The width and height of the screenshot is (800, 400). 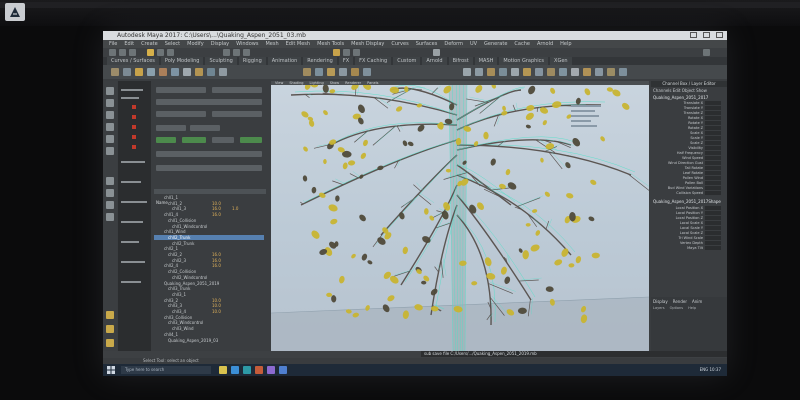 I want to click on menu-mesh-display: Mesh Display, so click(x=367, y=44).